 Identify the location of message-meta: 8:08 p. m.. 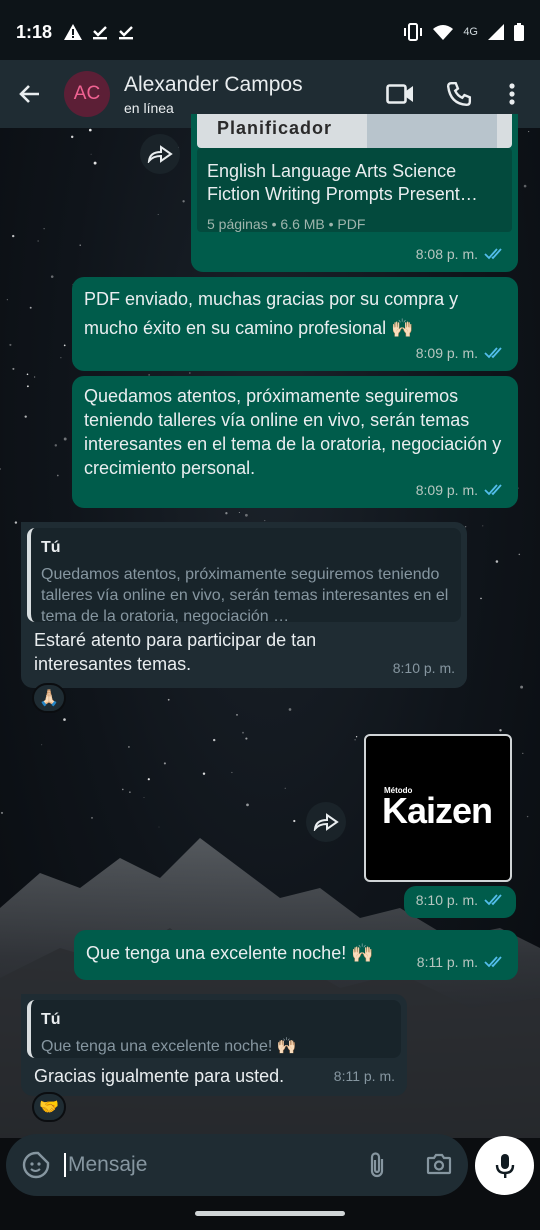
(461, 254).